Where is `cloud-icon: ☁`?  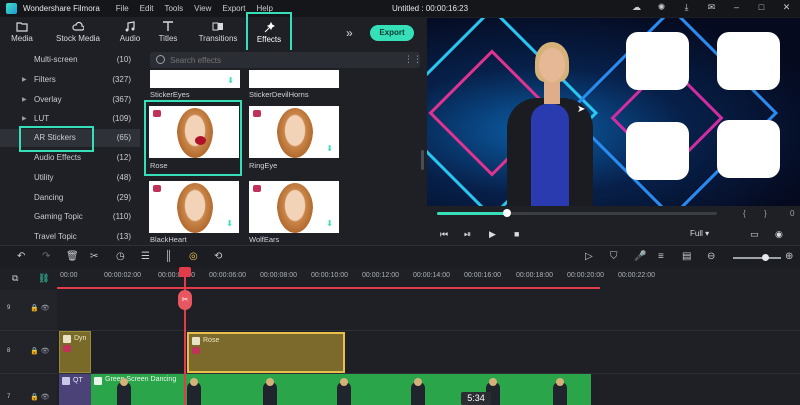 cloud-icon: ☁ is located at coordinates (636, 7).